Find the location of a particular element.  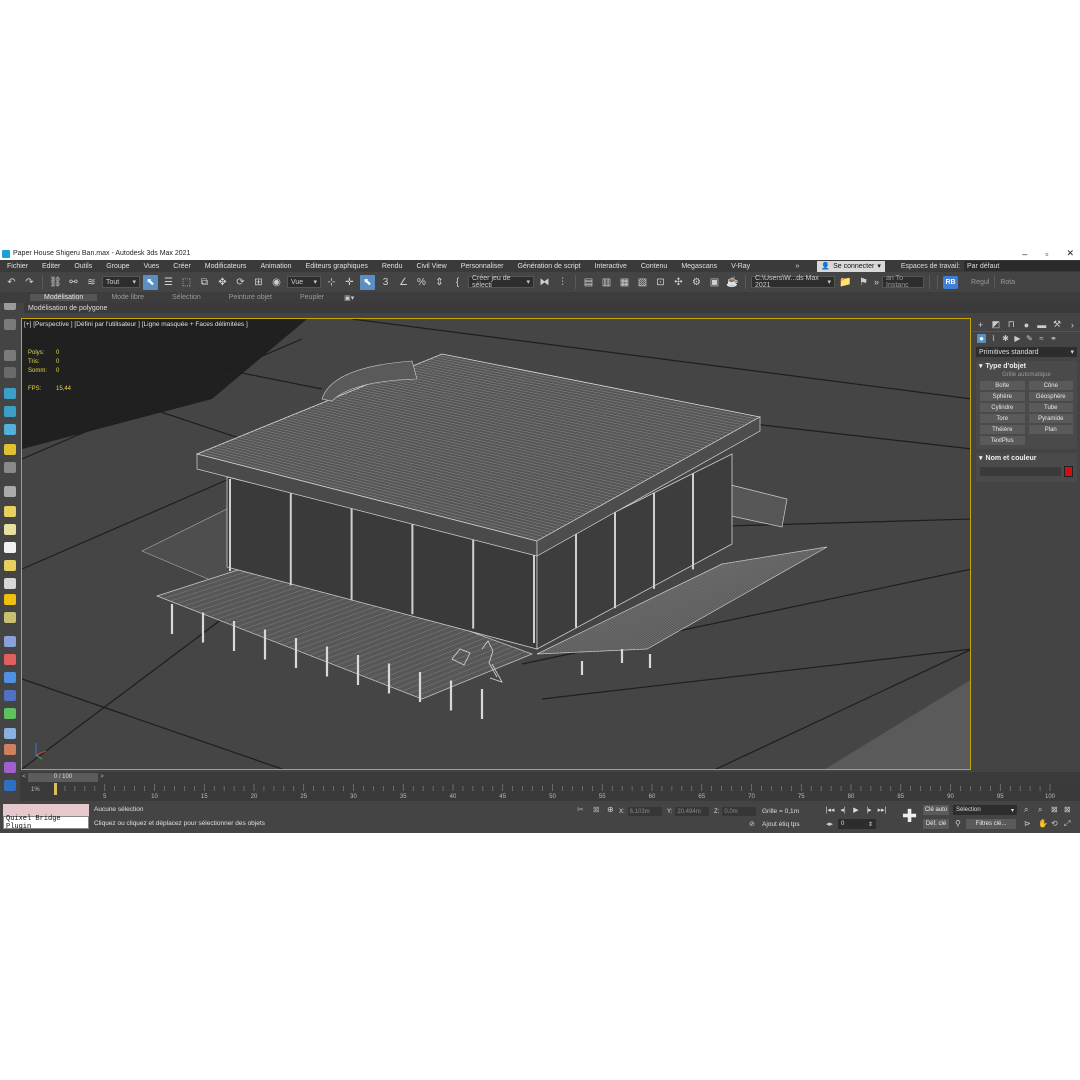

textplus-button: TextPlus is located at coordinates (1002, 440).